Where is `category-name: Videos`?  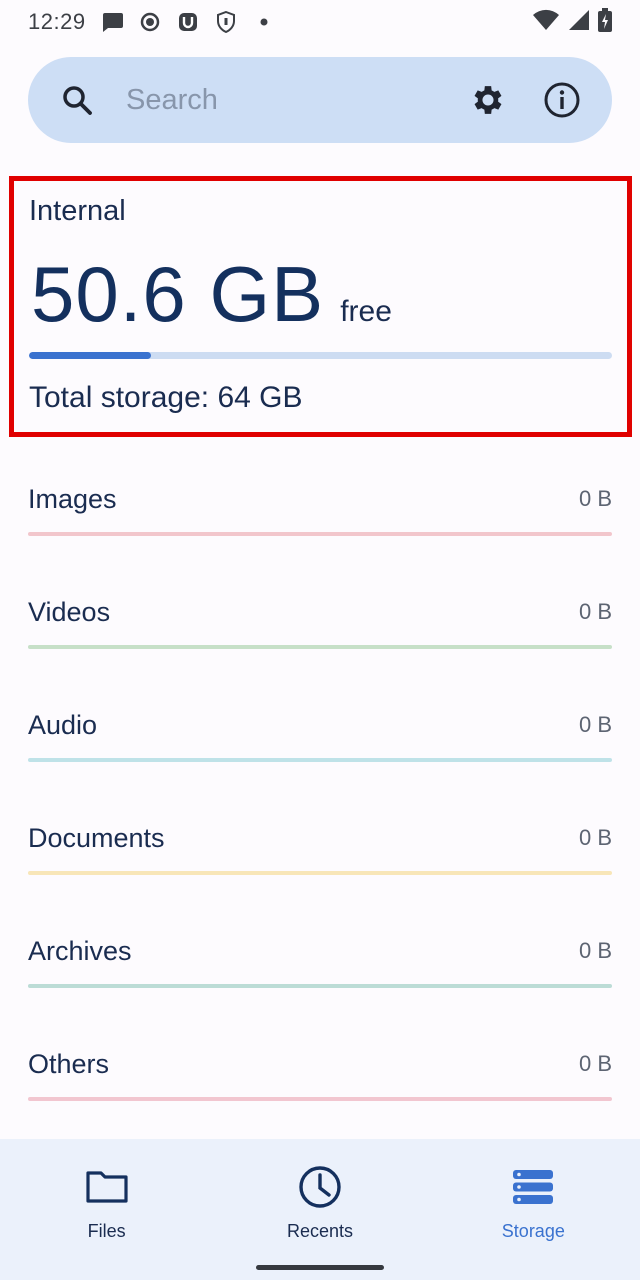 category-name: Videos is located at coordinates (69, 612).